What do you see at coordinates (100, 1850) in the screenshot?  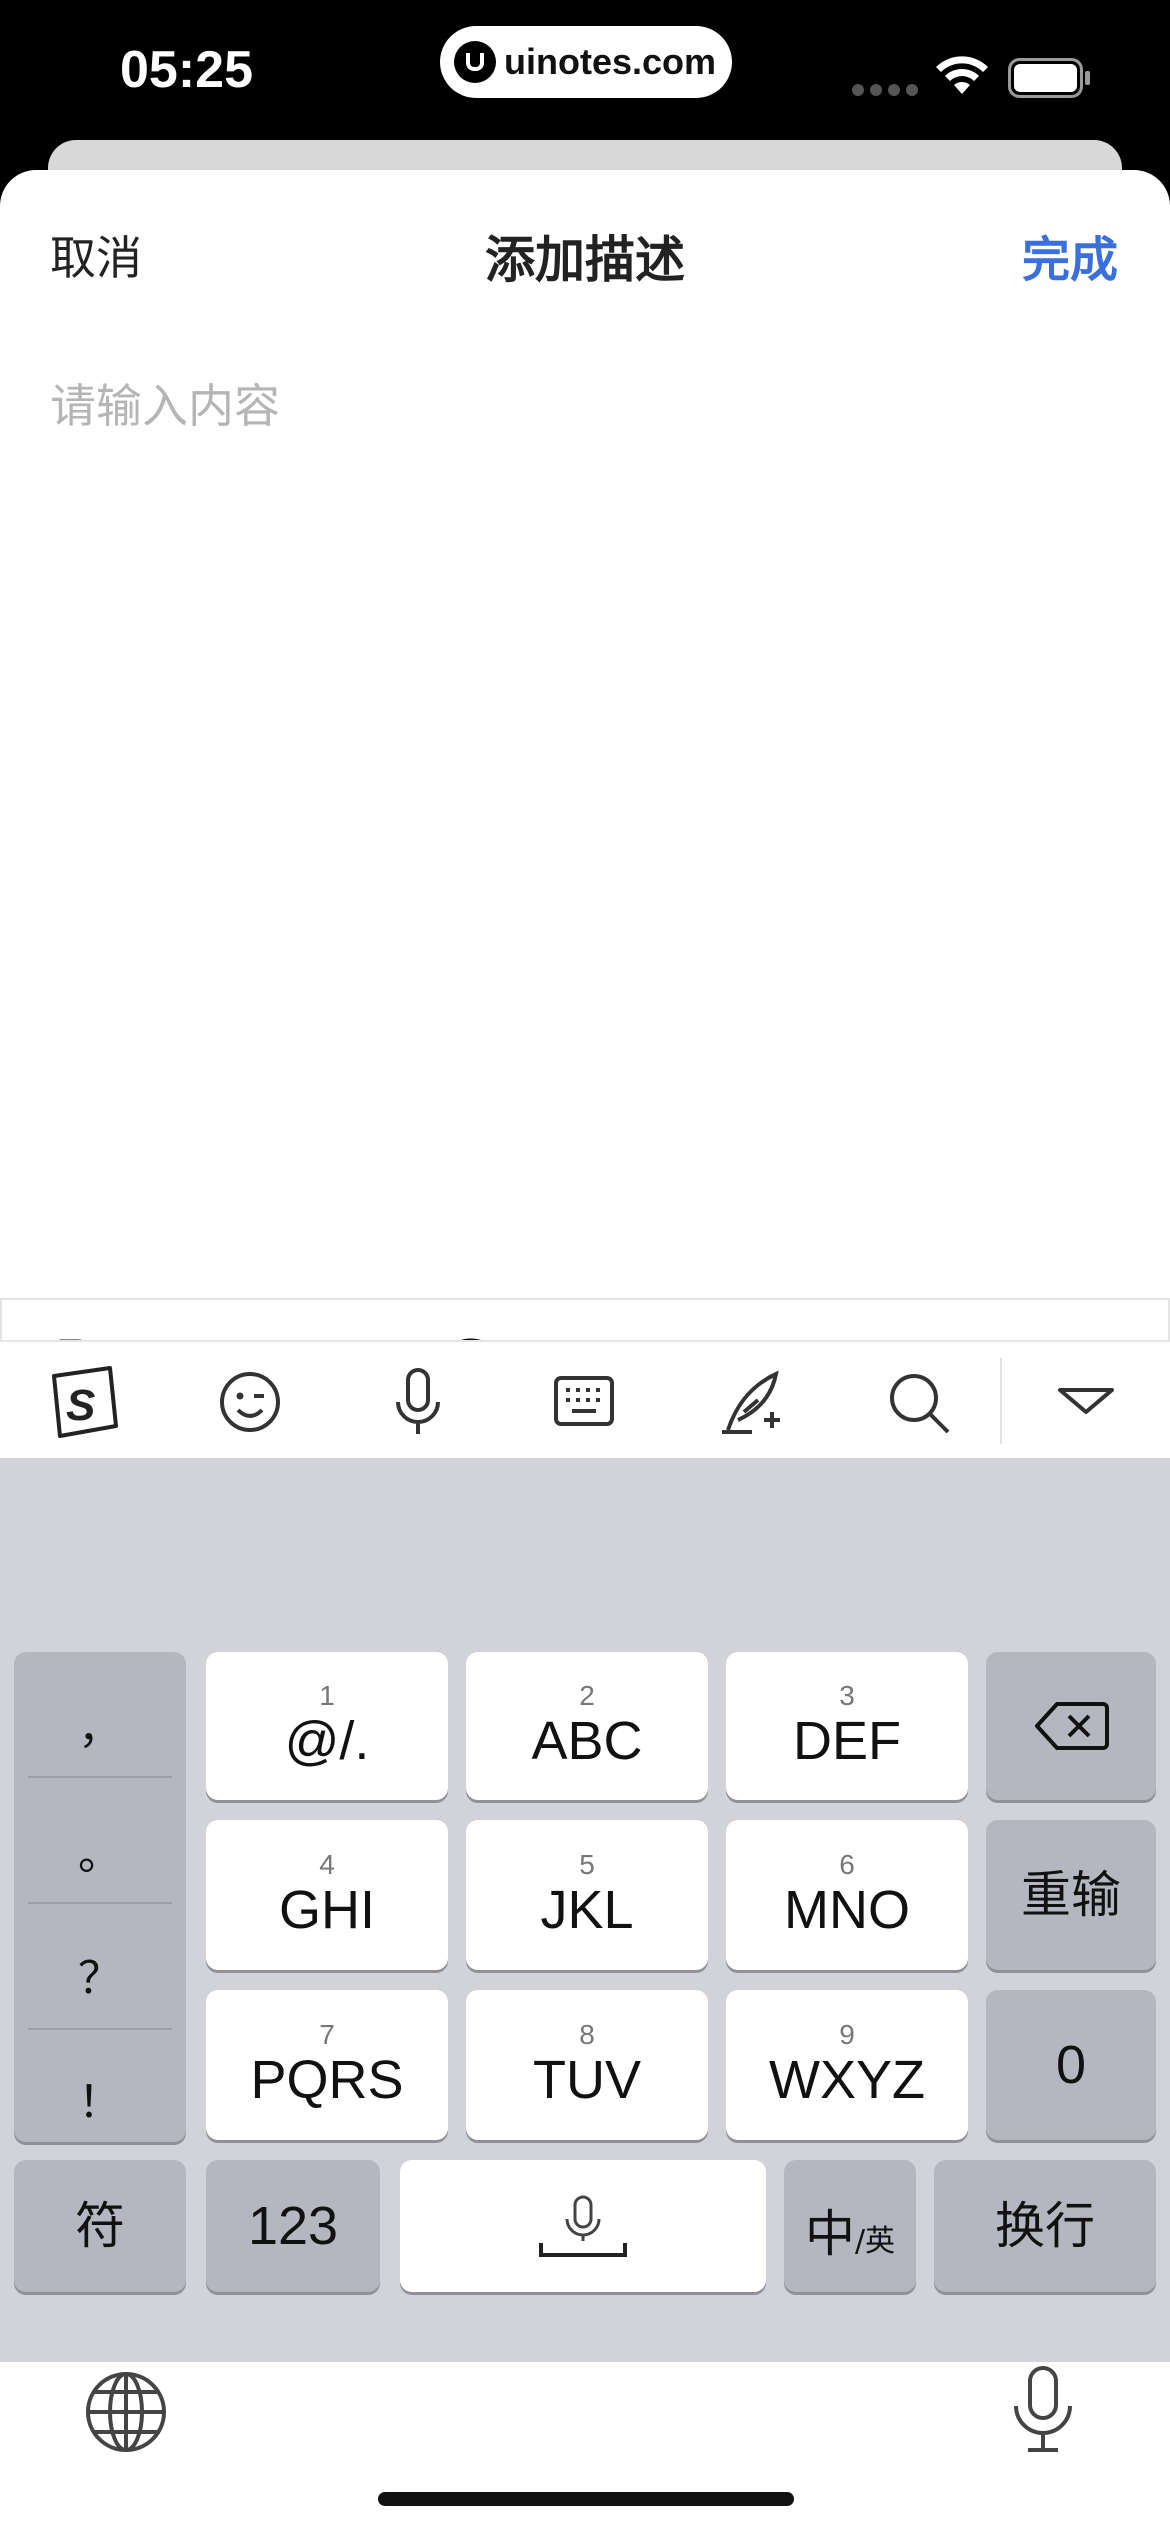 I see `punct-key-period: 。` at bounding box center [100, 1850].